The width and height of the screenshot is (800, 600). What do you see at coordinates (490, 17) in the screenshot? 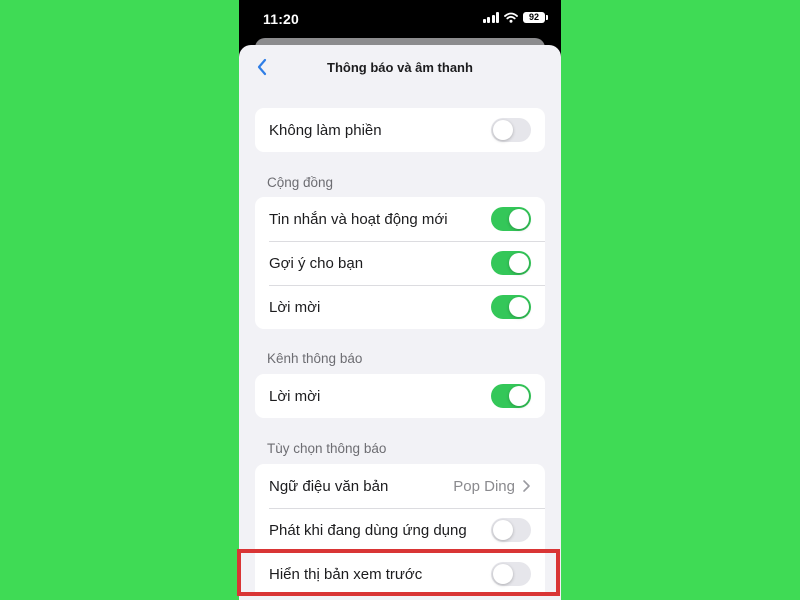
I see `signal-icon` at bounding box center [490, 17].